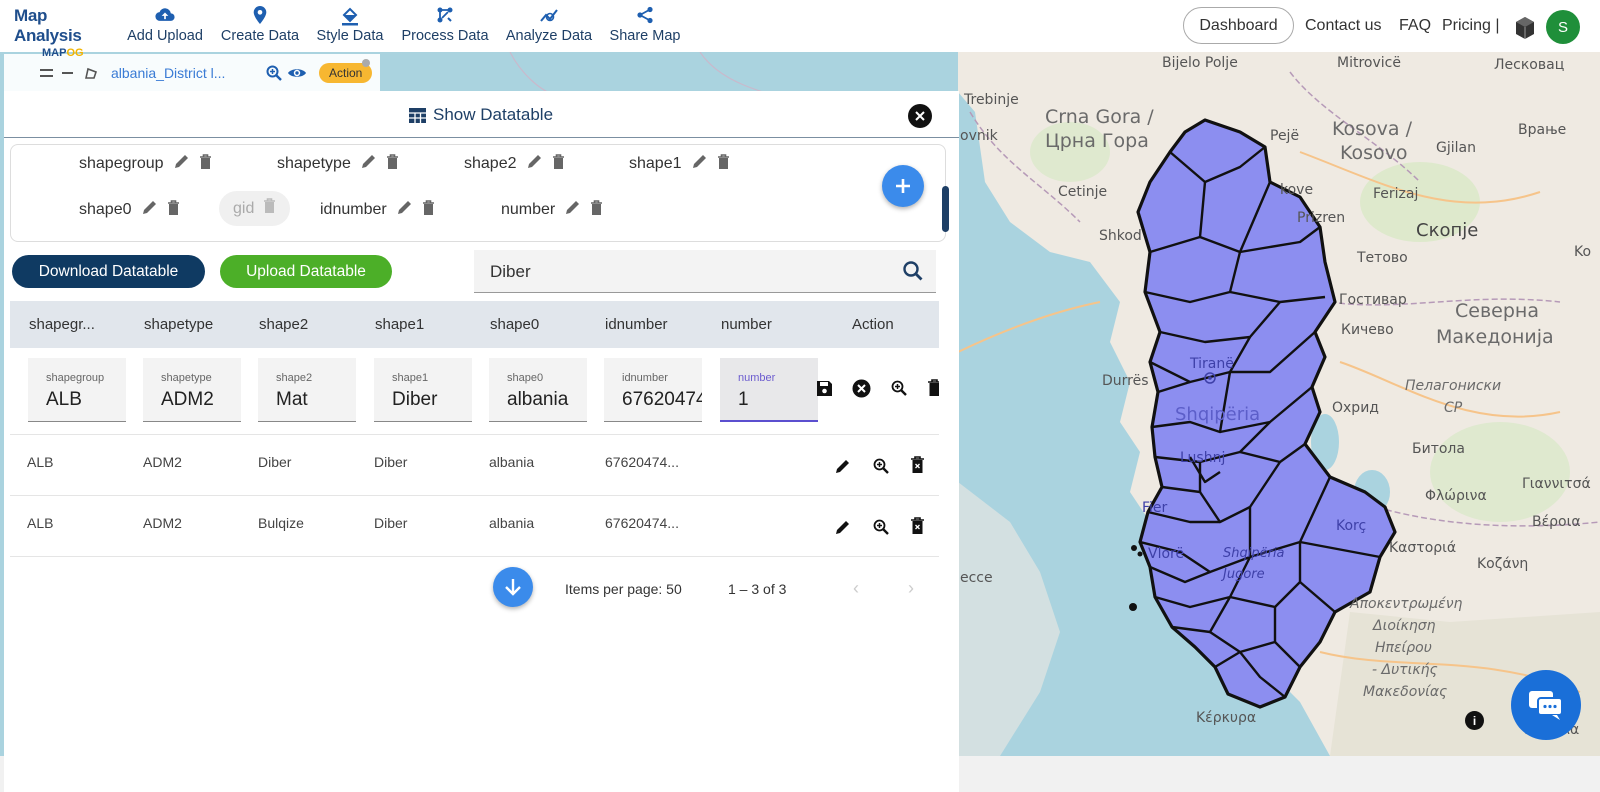 This screenshot has width=1600, height=792. What do you see at coordinates (417, 115) in the screenshot?
I see `table-icon` at bounding box center [417, 115].